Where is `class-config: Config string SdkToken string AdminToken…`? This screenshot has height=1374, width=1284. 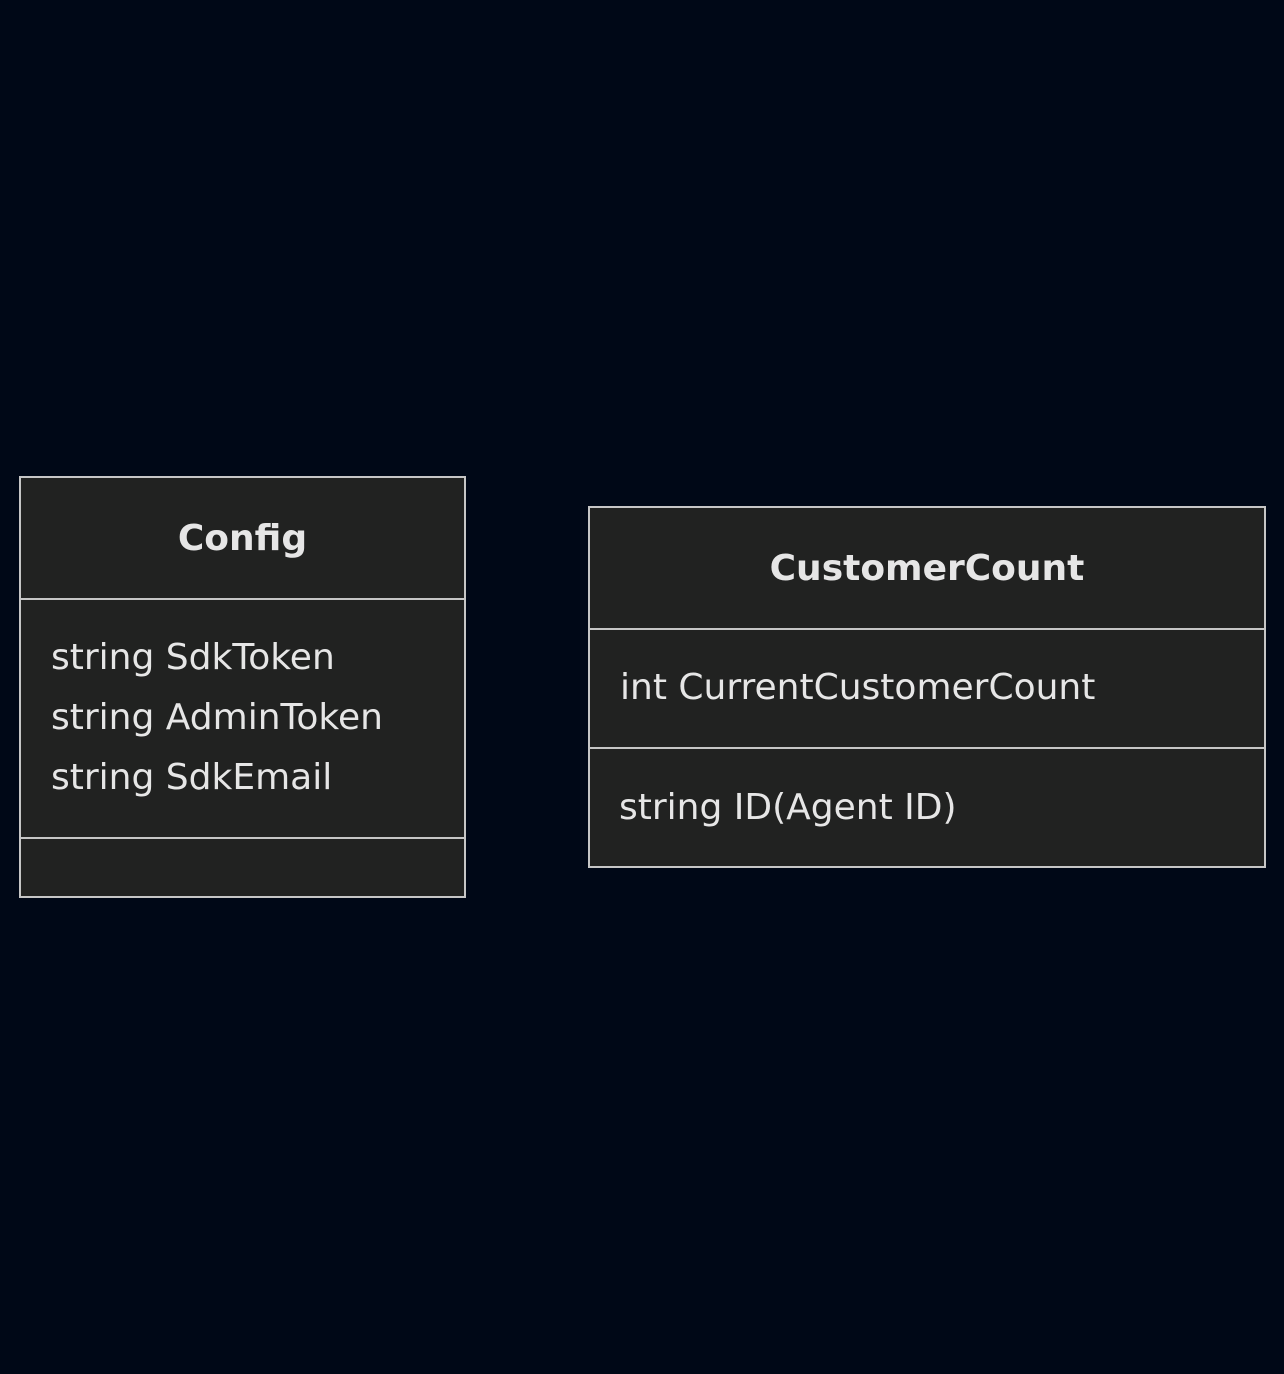
class-config: Config string SdkToken string AdminToken… is located at coordinates (242, 687).